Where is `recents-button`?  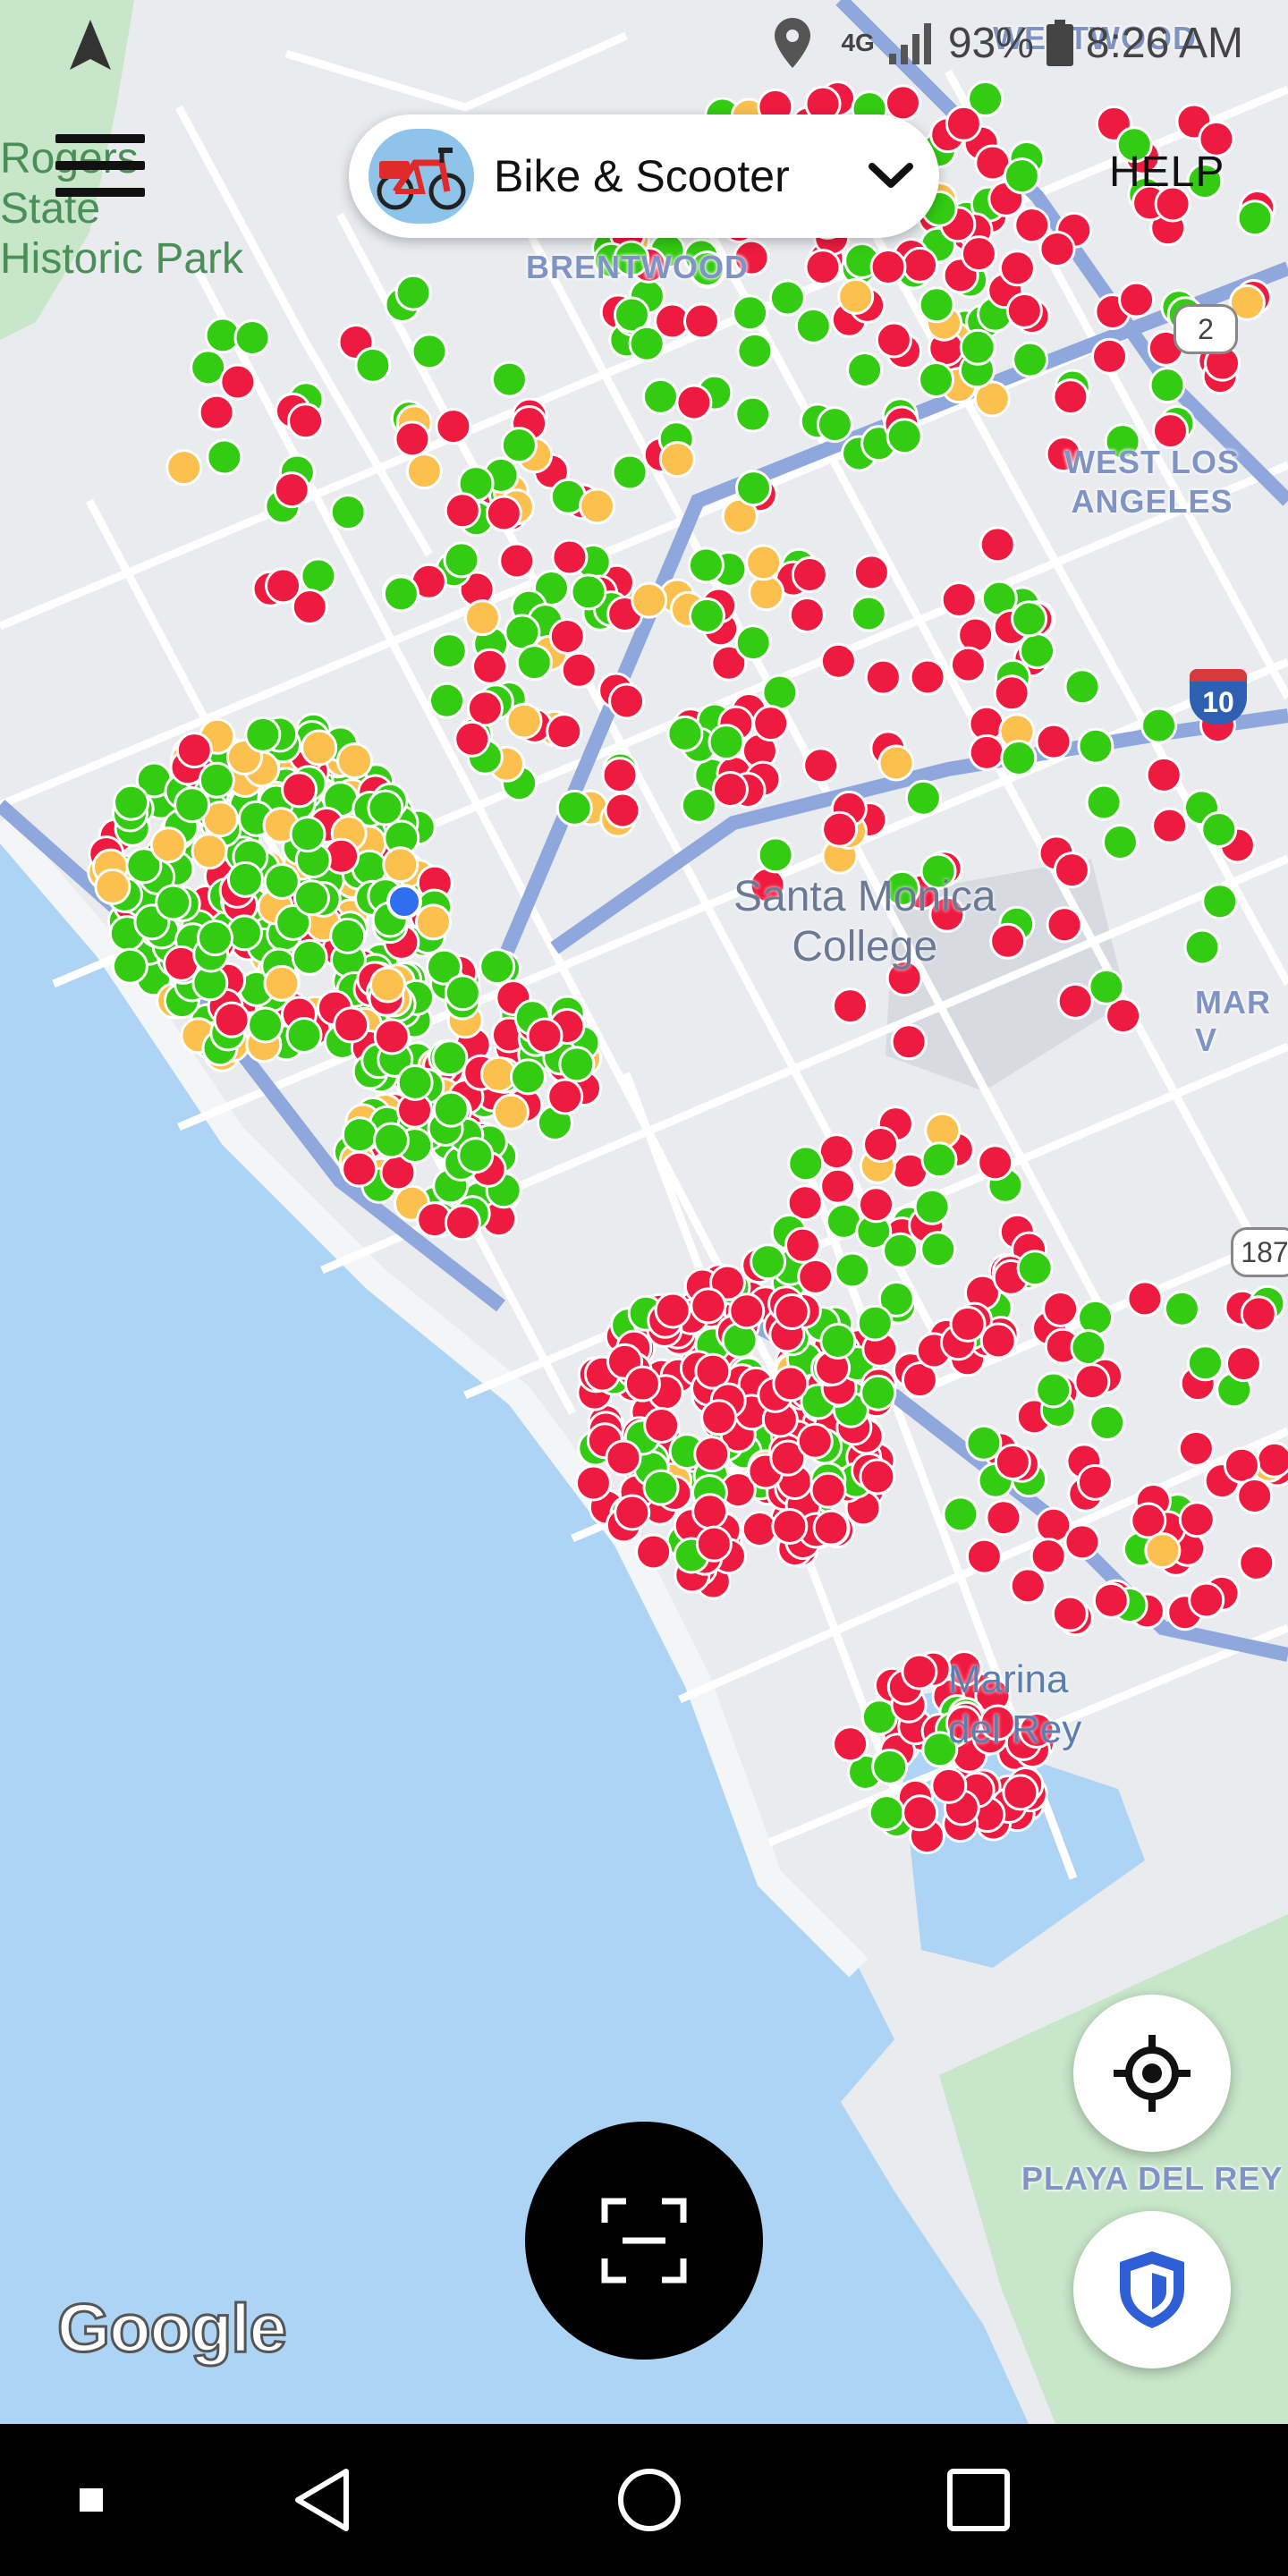
recents-button is located at coordinates (978, 2500).